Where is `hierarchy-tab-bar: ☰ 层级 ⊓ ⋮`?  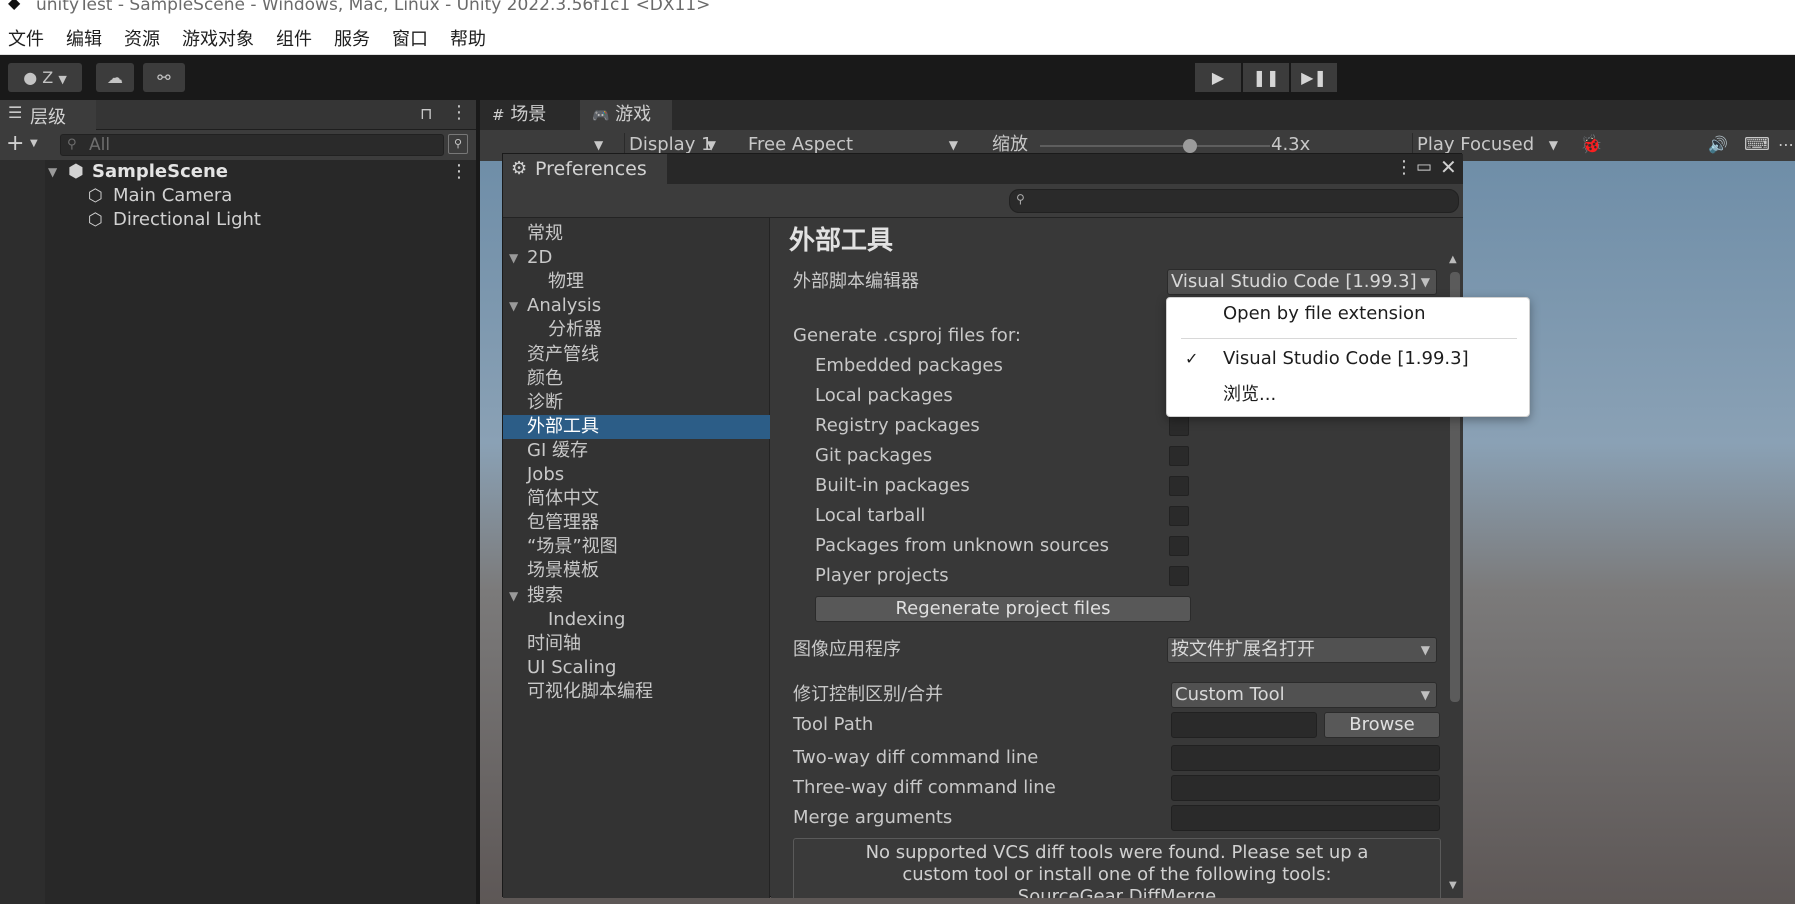
hierarchy-tab-bar: ☰ 层级 ⊓ ⋮ is located at coordinates (238, 115).